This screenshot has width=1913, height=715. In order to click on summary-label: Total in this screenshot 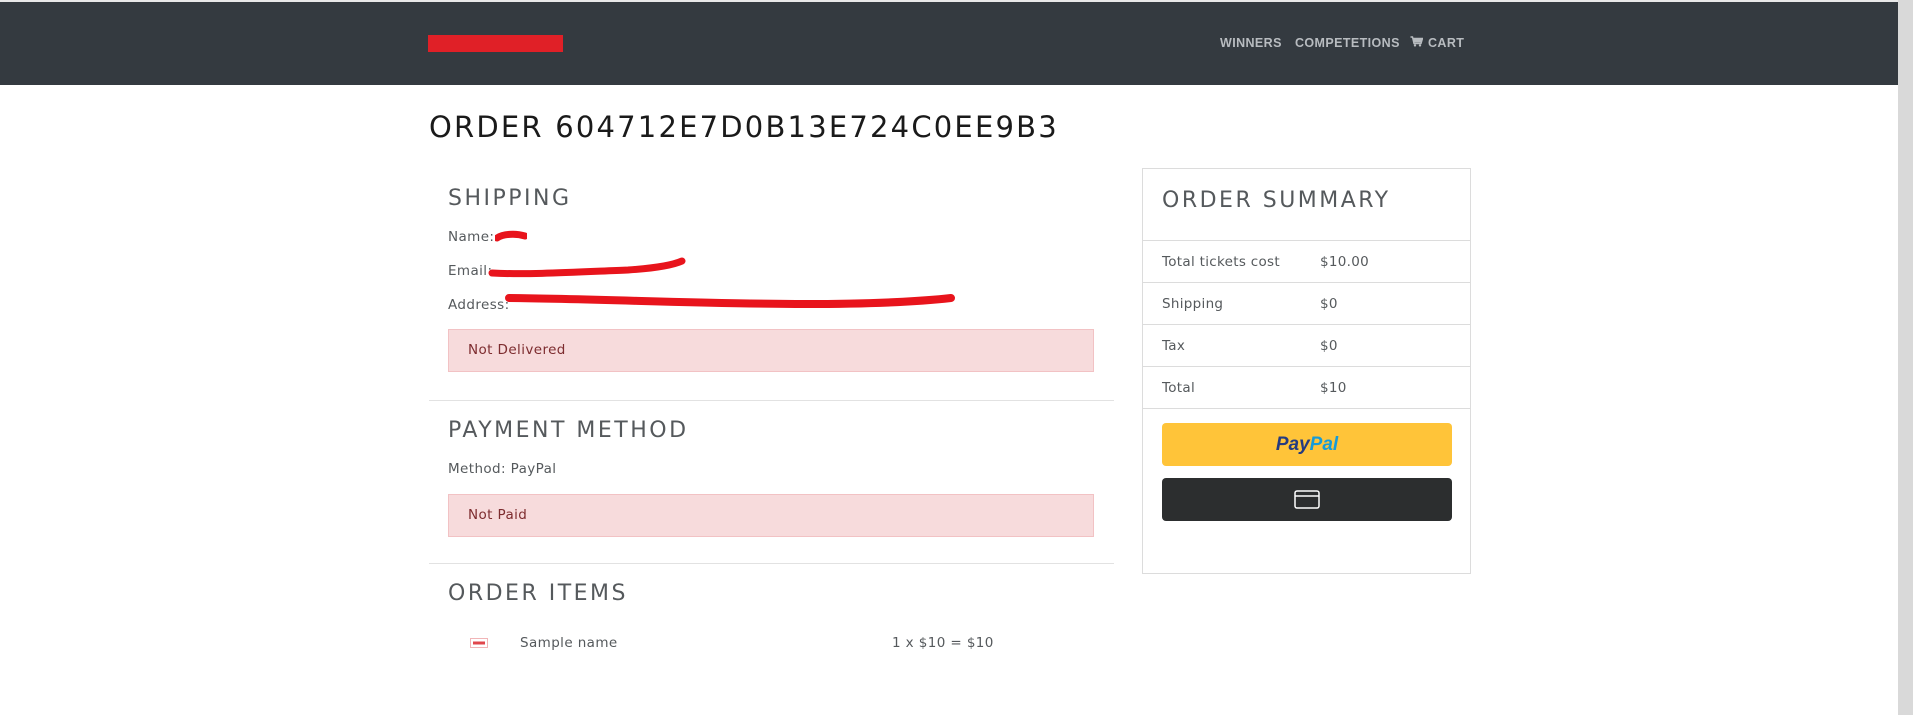, I will do `click(1179, 388)`.